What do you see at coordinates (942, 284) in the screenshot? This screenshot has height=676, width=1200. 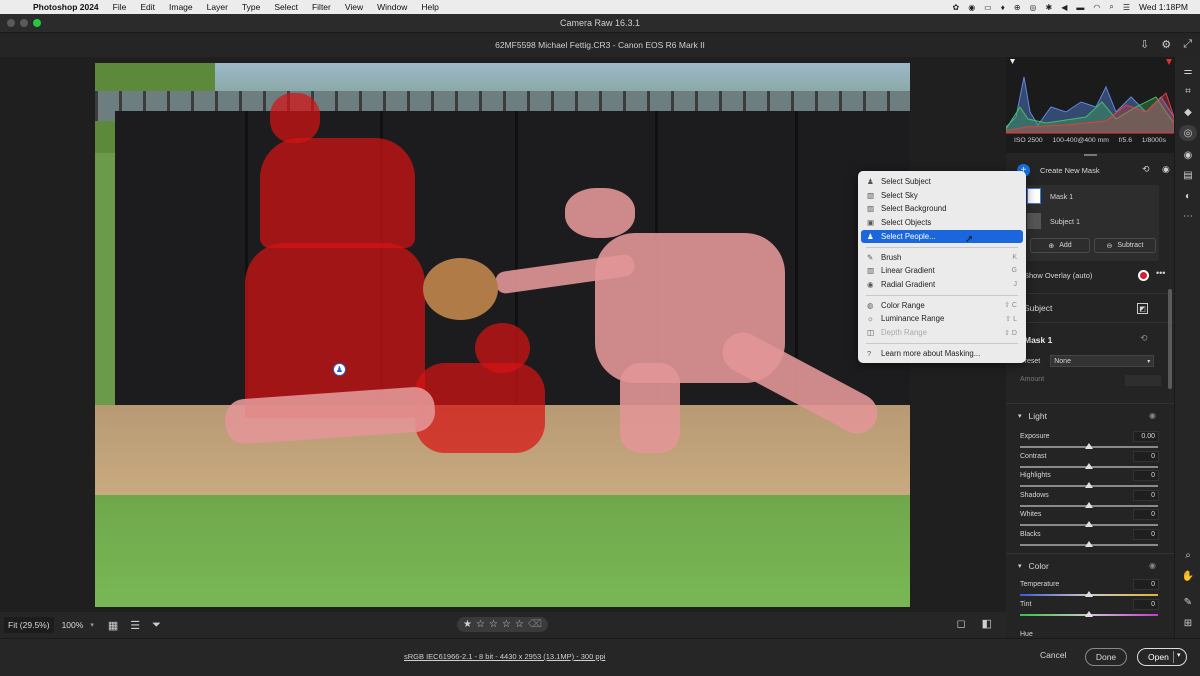 I see `menu-item-radial-gradient: ◉ Radial Gradient J` at bounding box center [942, 284].